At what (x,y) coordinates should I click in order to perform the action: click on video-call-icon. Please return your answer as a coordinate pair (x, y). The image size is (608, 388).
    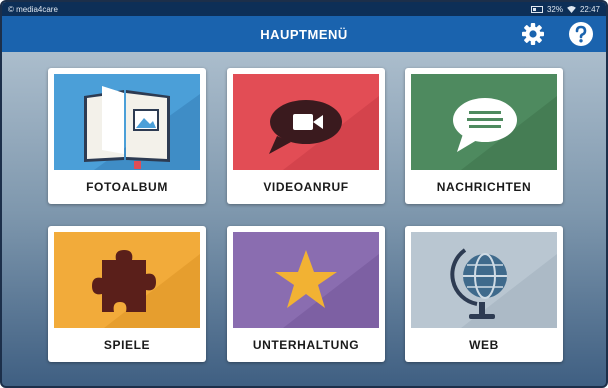
    Looking at the image, I should click on (306, 122).